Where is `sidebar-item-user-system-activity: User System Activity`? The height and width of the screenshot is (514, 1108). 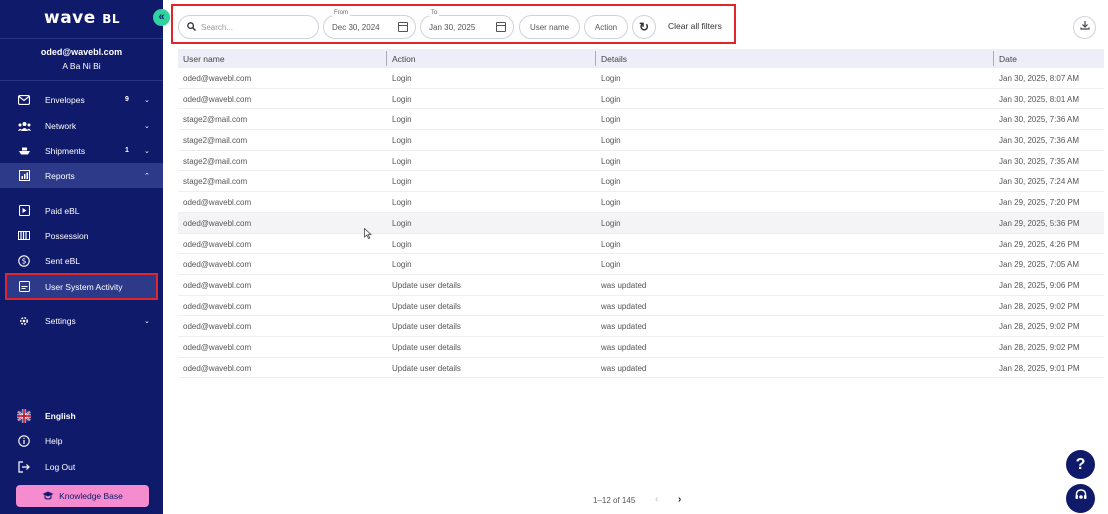 sidebar-item-user-system-activity: User System Activity is located at coordinates (81, 286).